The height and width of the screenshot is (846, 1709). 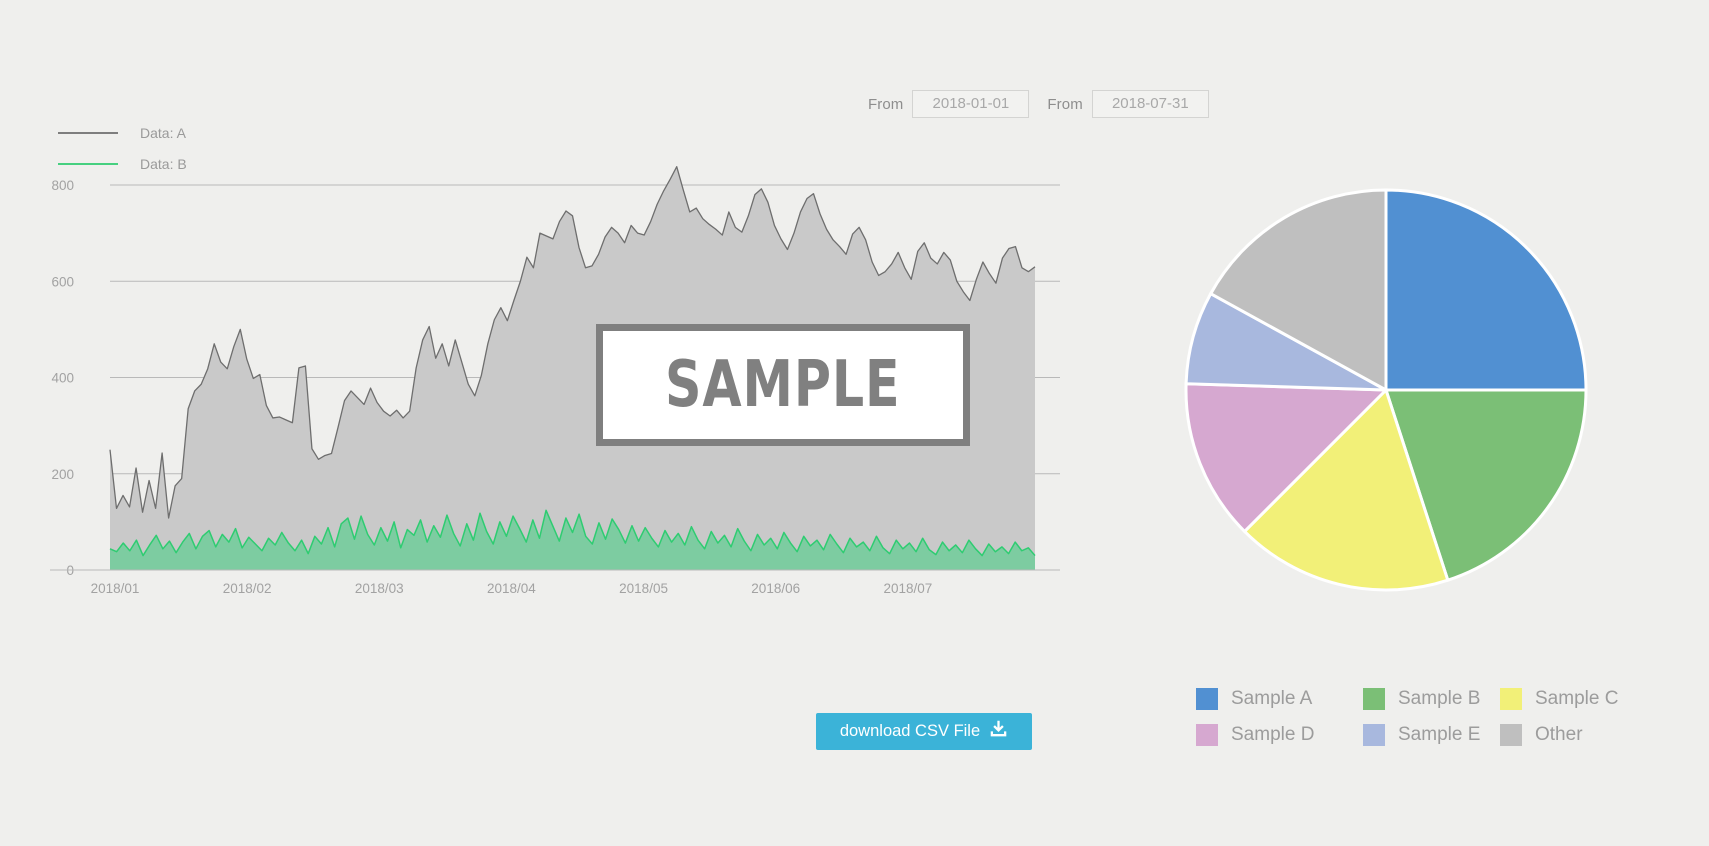 I want to click on download-csv-button: download CSV File, so click(x=924, y=731).